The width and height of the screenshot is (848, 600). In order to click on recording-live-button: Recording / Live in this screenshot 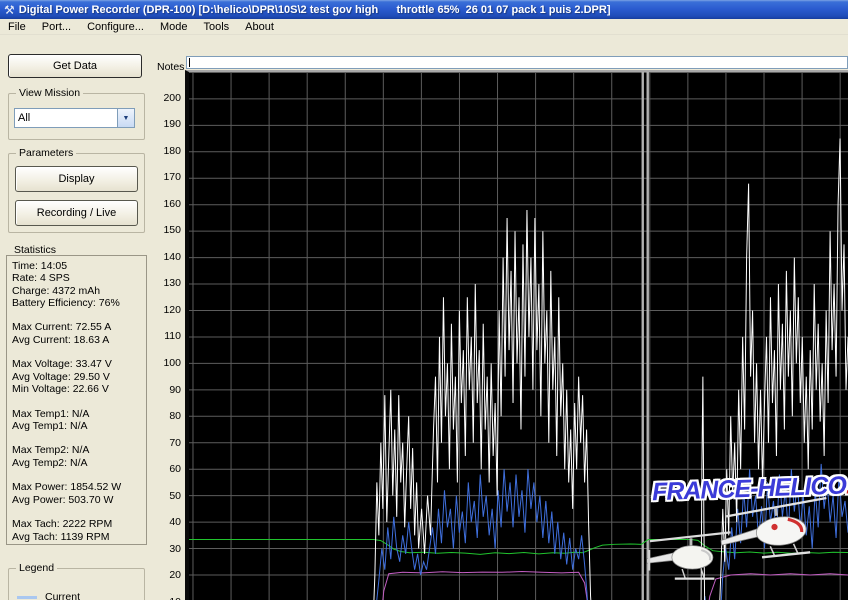, I will do `click(76, 213)`.